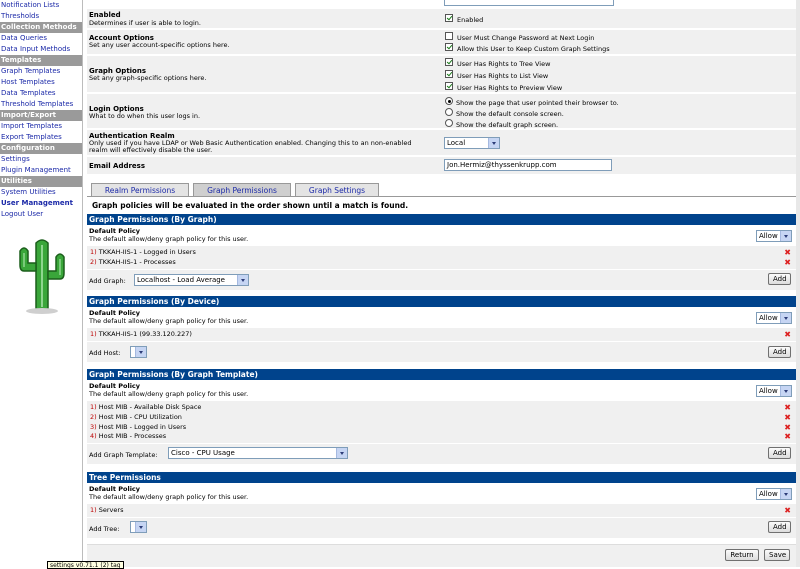 This screenshot has width=800, height=569. What do you see at coordinates (138, 527) in the screenshot?
I see `add-tree-select` at bounding box center [138, 527].